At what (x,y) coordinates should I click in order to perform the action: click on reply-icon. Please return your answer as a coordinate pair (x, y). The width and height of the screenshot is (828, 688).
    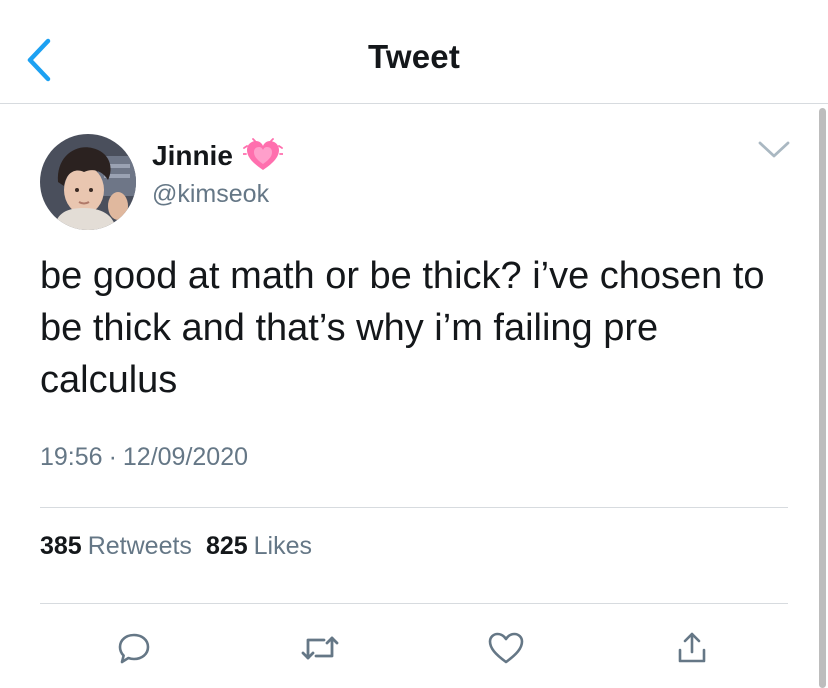
    Looking at the image, I should click on (134, 648).